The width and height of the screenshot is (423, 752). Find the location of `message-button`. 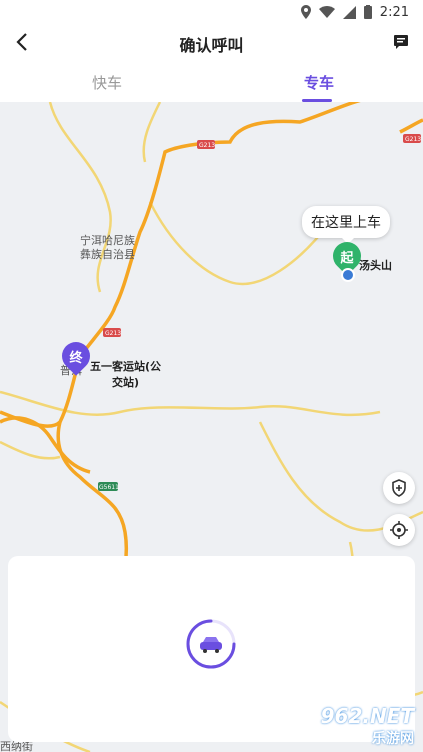

message-button is located at coordinates (401, 42).